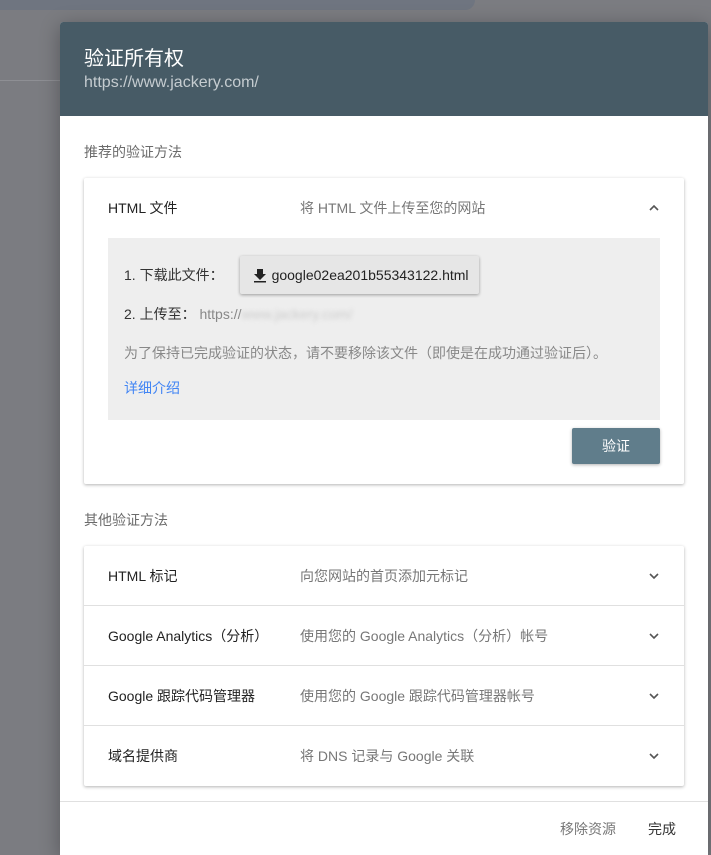 This screenshot has width=711, height=855. What do you see at coordinates (143, 756) in the screenshot?
I see `method-label: 域名提供商` at bounding box center [143, 756].